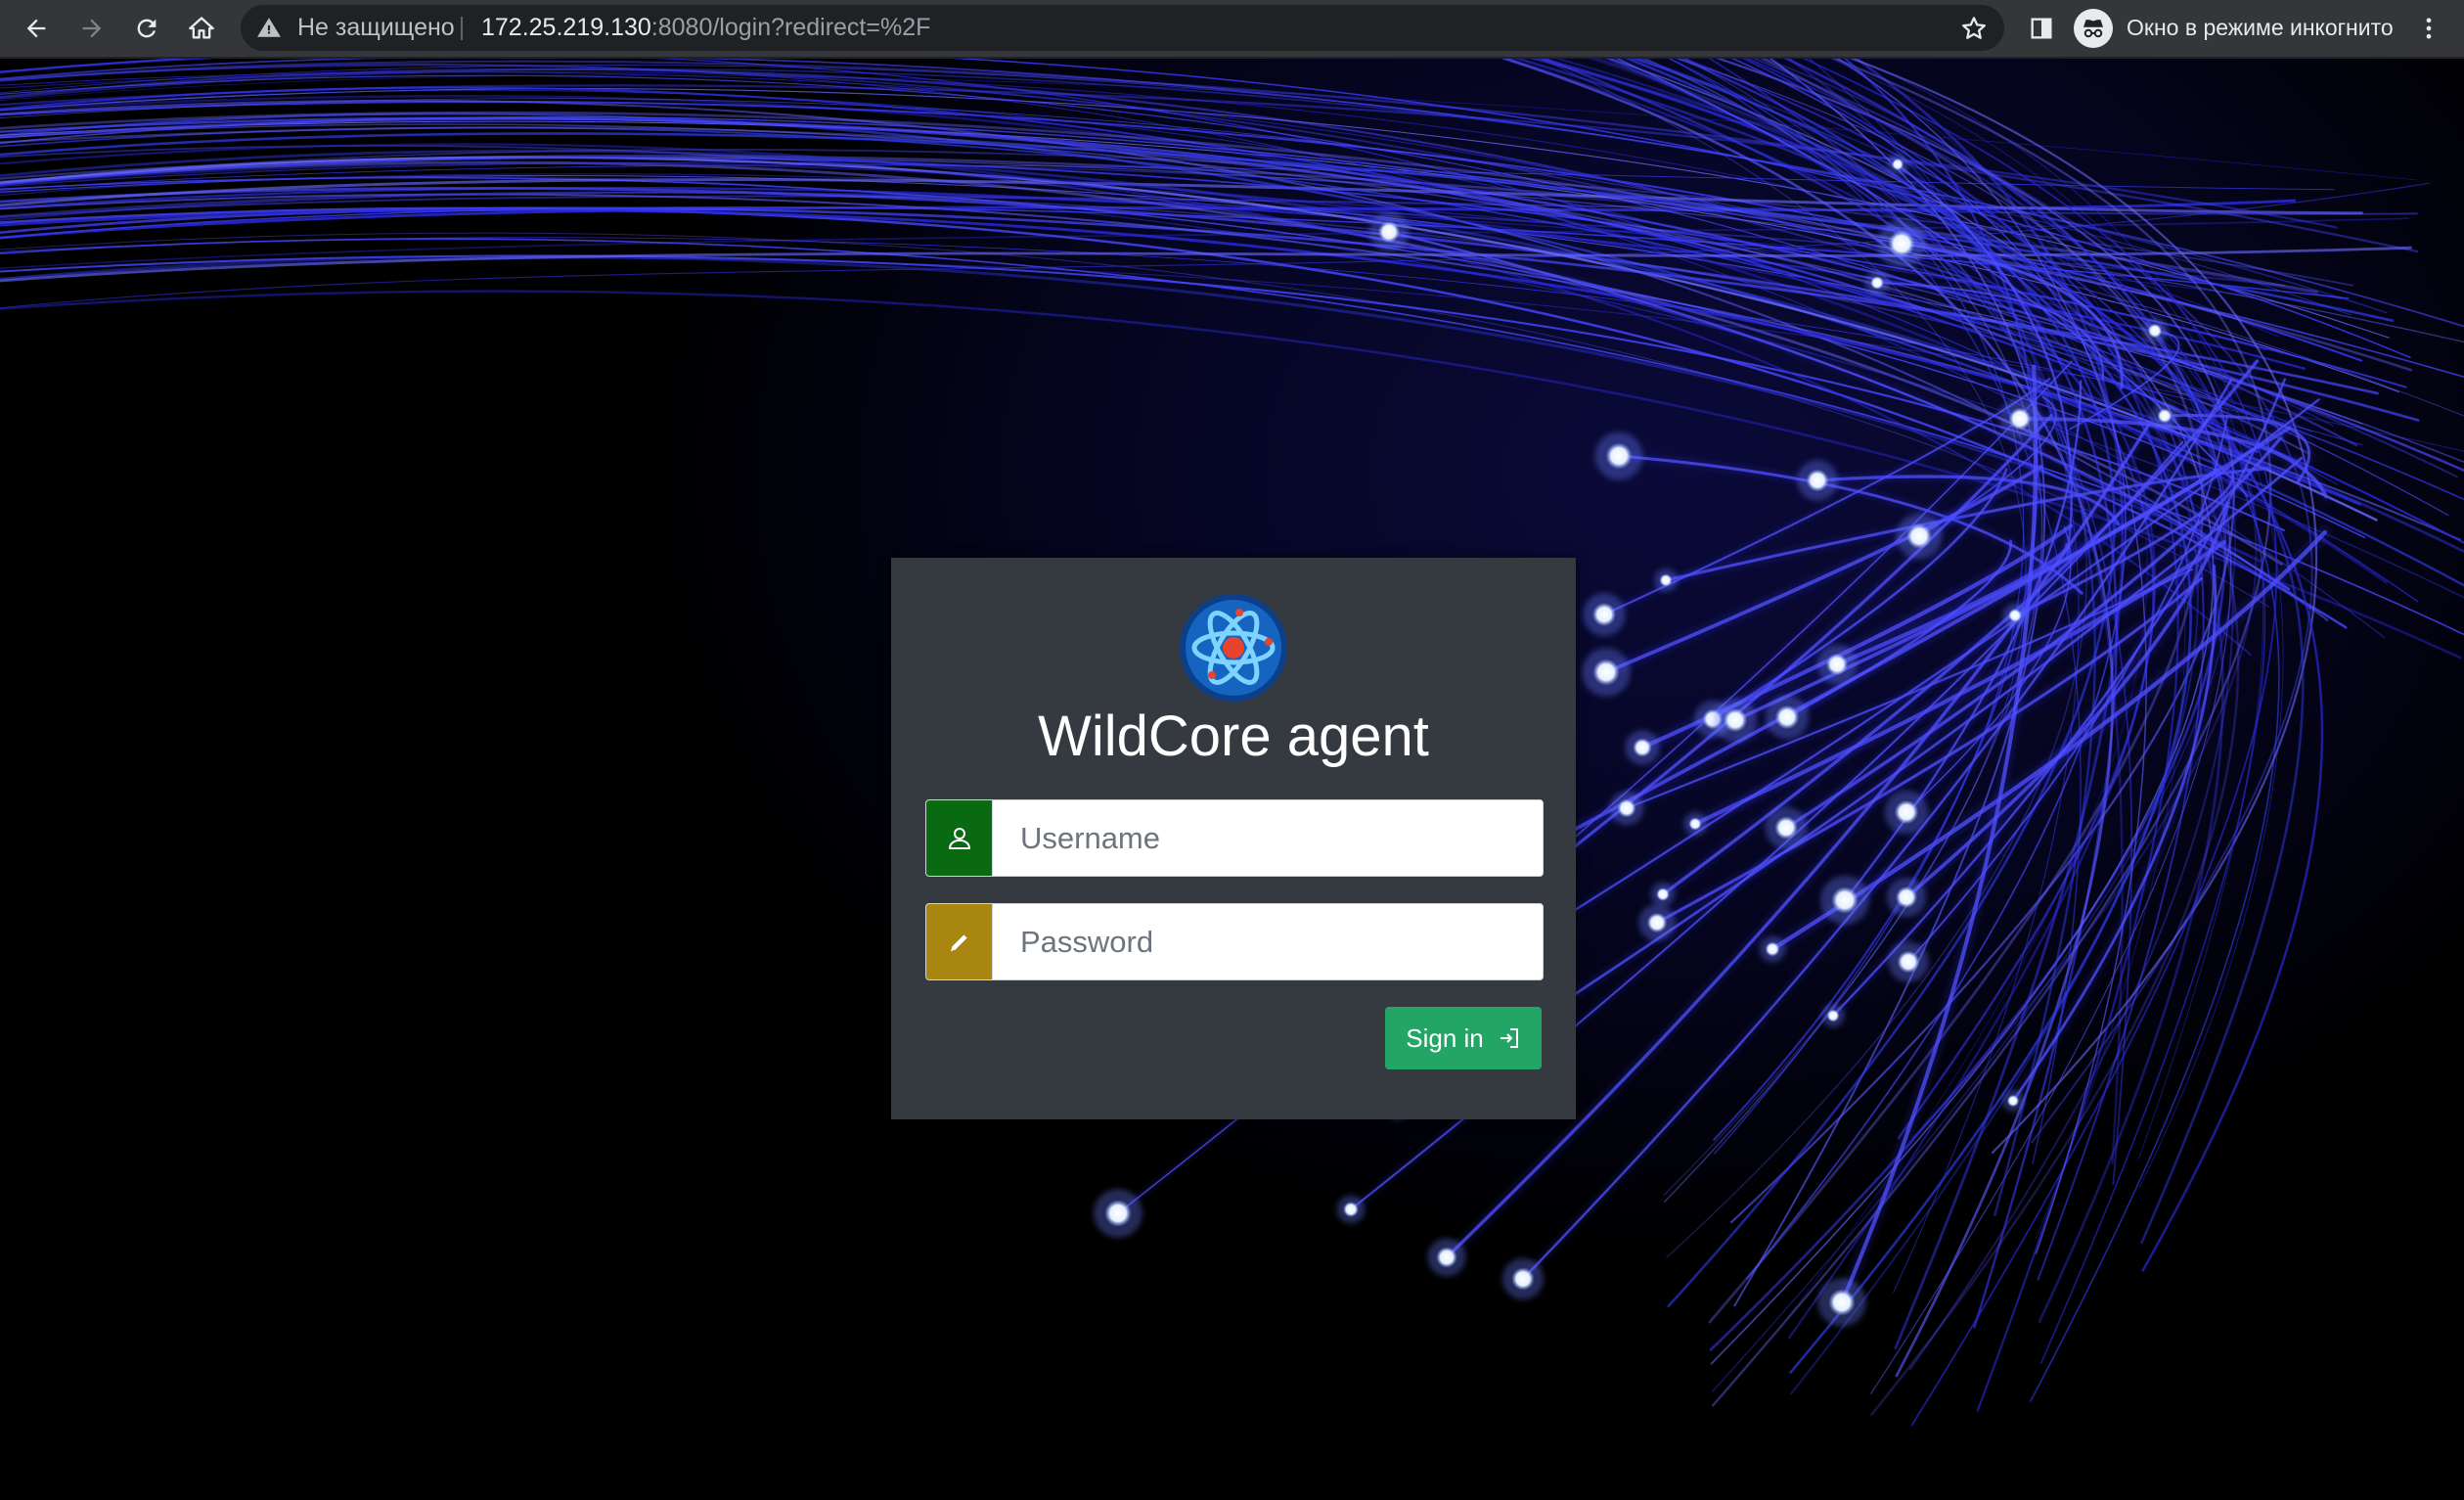 The height and width of the screenshot is (1500, 2464). I want to click on atom-logo-icon, so click(1233, 648).